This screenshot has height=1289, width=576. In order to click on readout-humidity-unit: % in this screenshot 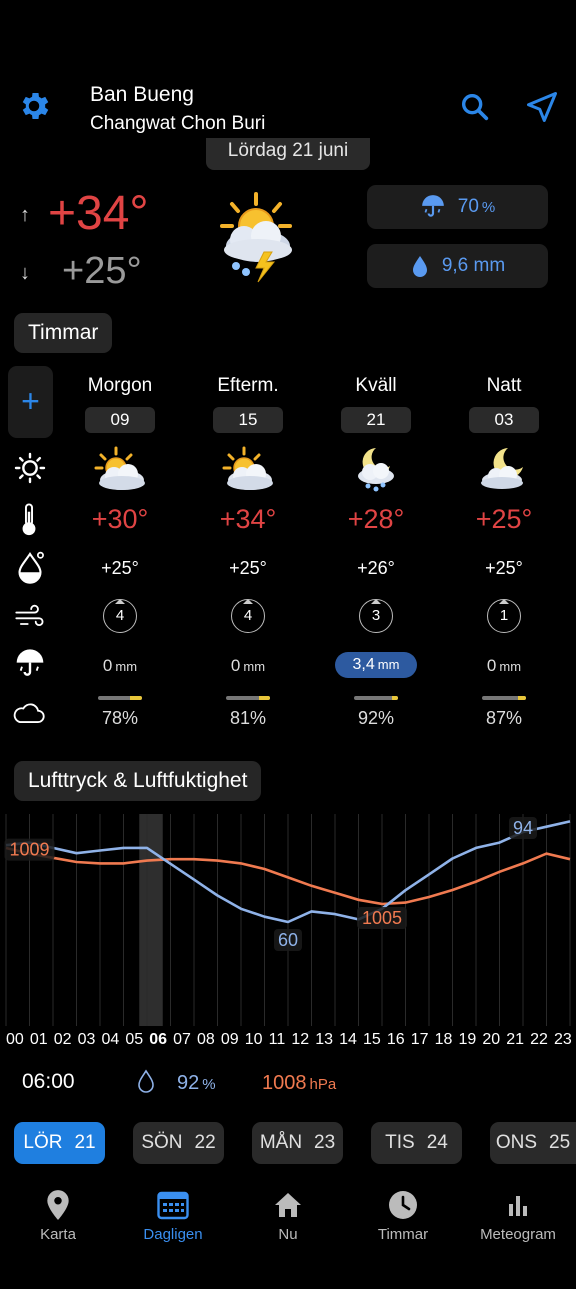, I will do `click(209, 1084)`.